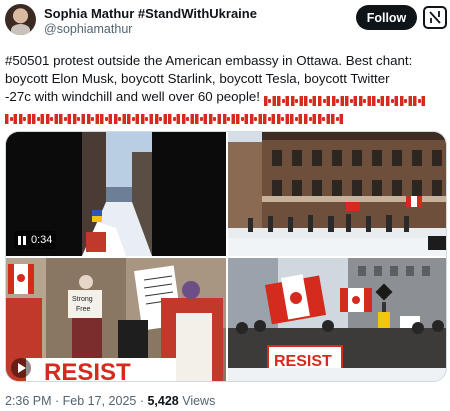  What do you see at coordinates (100, 401) in the screenshot?
I see `tweet-date: Feb 17, 2025` at bounding box center [100, 401].